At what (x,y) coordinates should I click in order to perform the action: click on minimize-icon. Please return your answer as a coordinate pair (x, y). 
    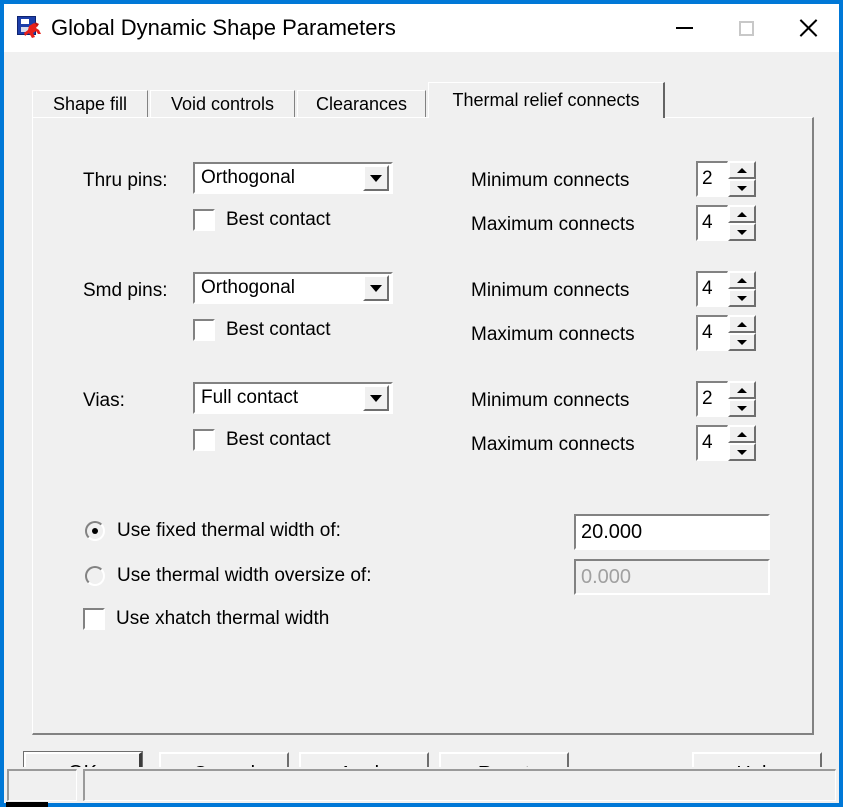
    Looking at the image, I should click on (684, 28).